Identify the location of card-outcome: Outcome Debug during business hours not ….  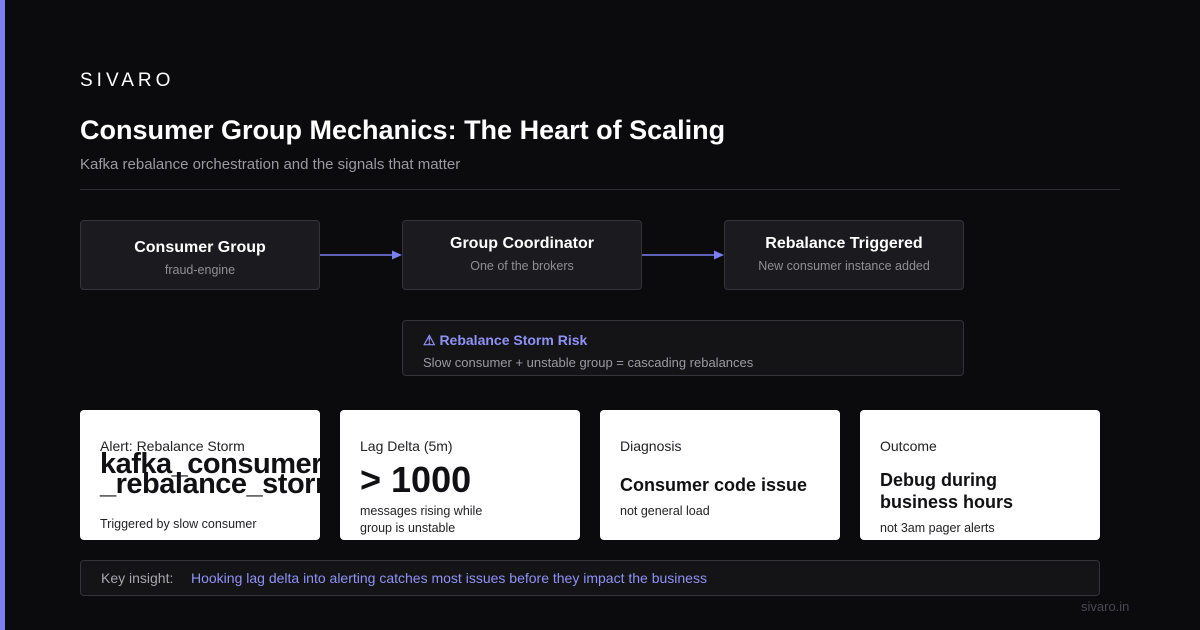
(980, 475).